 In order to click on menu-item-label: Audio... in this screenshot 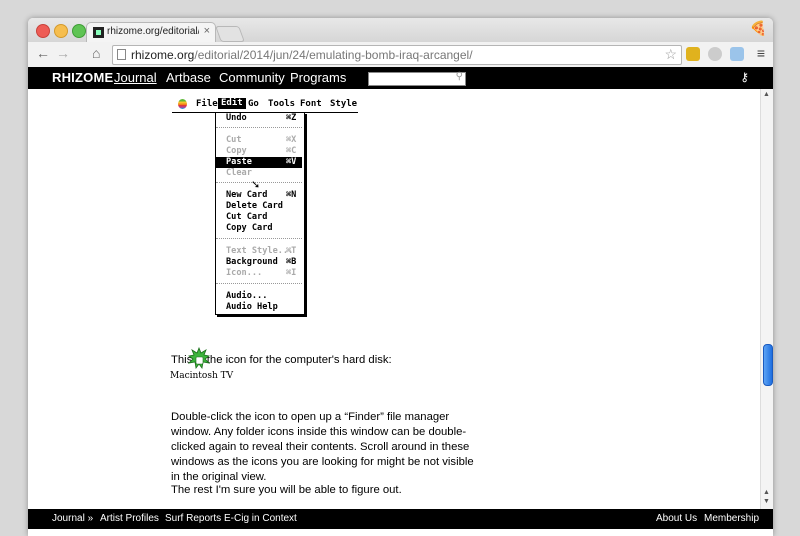, I will do `click(247, 296)`.